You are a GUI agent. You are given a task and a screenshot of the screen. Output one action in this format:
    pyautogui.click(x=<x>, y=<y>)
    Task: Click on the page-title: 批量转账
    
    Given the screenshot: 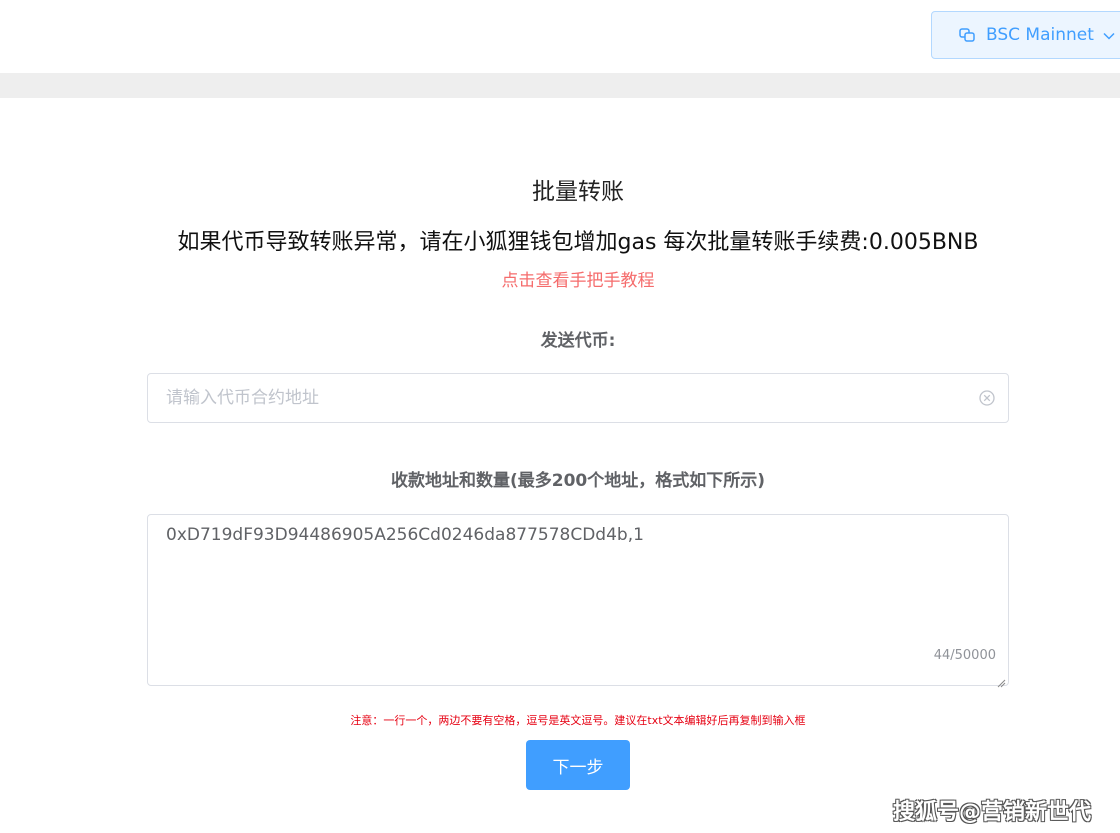 What is the action you would take?
    pyautogui.click(x=578, y=192)
    